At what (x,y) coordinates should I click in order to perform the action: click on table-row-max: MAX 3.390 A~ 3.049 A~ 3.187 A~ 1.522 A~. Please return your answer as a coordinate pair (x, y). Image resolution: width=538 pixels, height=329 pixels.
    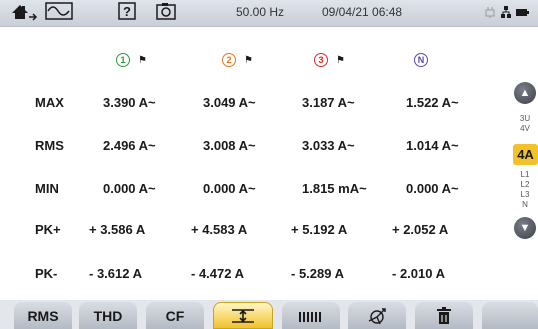
    Looking at the image, I should click on (250, 105).